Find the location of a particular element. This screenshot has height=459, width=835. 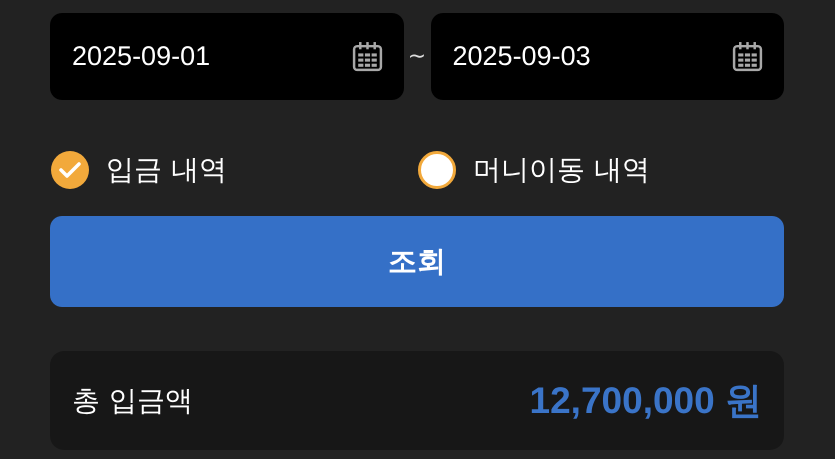

end-date-field: 2025-09-03 is located at coordinates (607, 56).